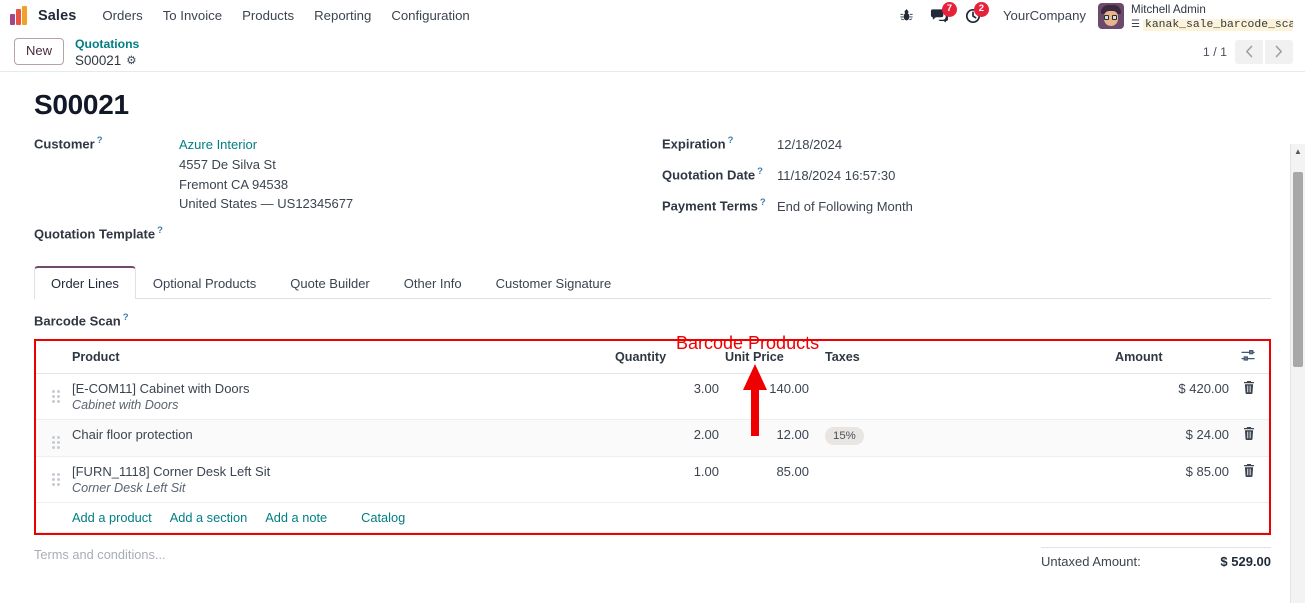  I want to click on field-expiration: Expiration? 12/18/2024, so click(966, 145).